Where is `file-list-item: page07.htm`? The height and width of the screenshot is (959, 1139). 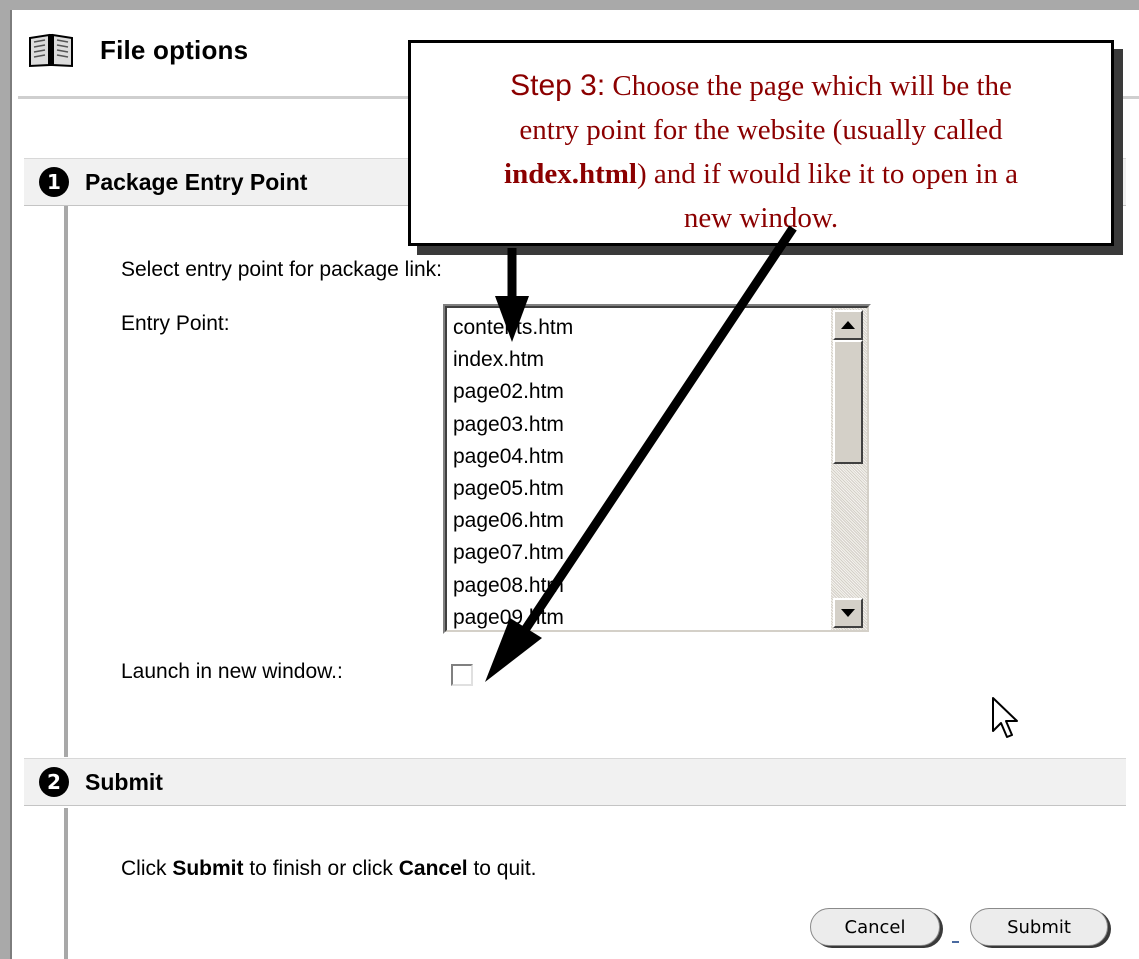 file-list-item: page07.htm is located at coordinates (640, 553).